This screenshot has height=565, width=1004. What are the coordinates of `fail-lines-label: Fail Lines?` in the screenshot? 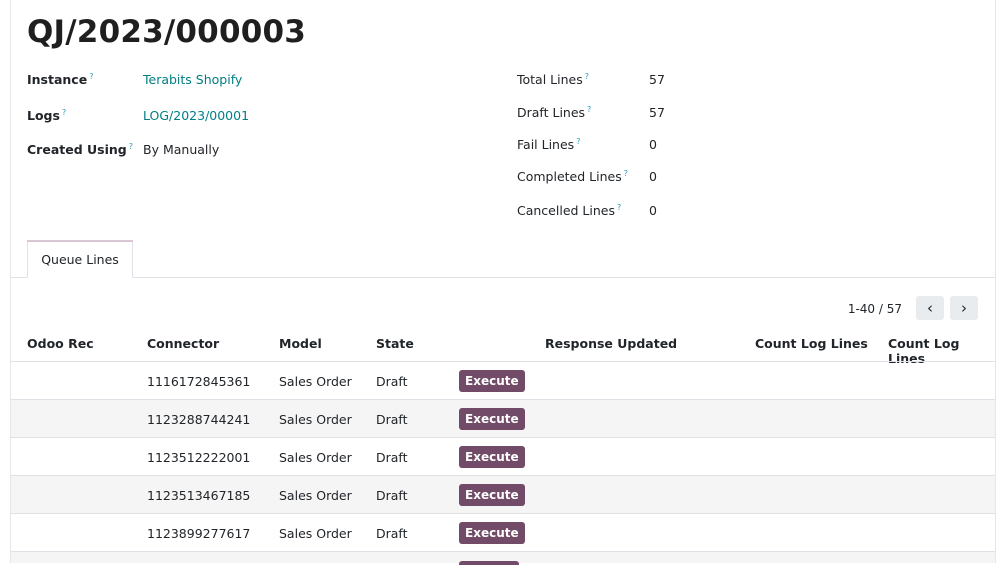 It's located at (548, 144).